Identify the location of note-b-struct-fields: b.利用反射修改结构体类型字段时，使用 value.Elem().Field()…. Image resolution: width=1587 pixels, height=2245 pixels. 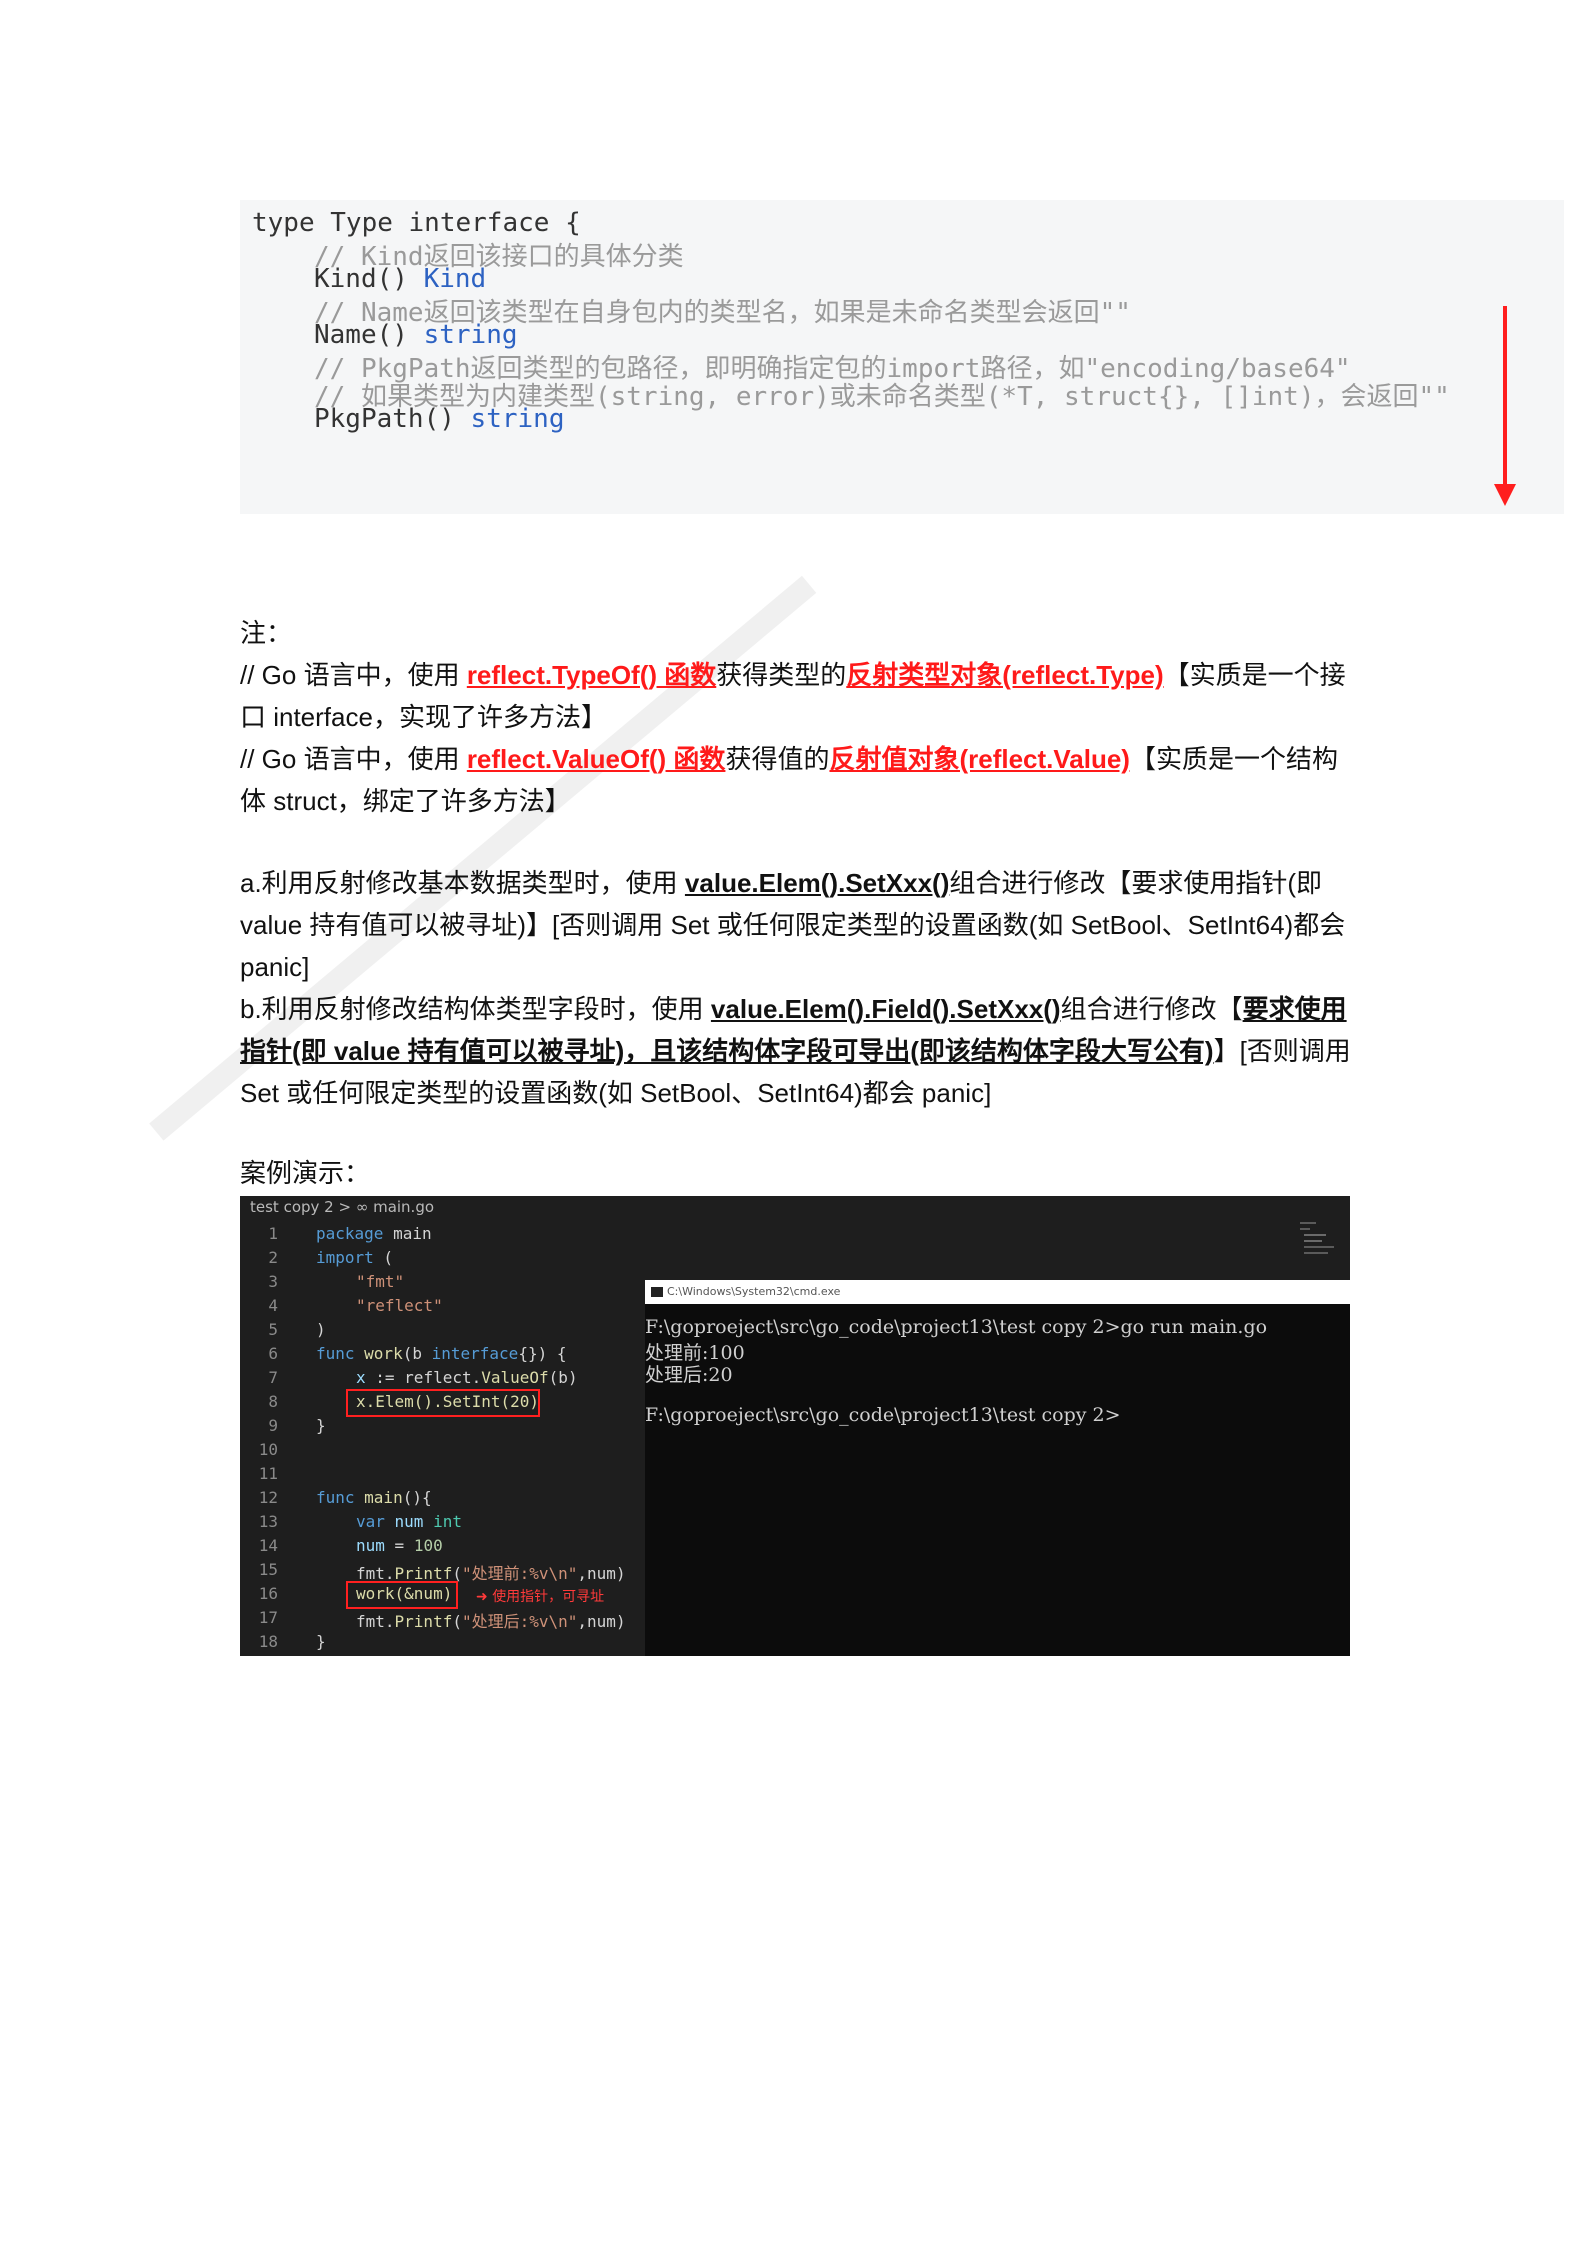
(795, 1051).